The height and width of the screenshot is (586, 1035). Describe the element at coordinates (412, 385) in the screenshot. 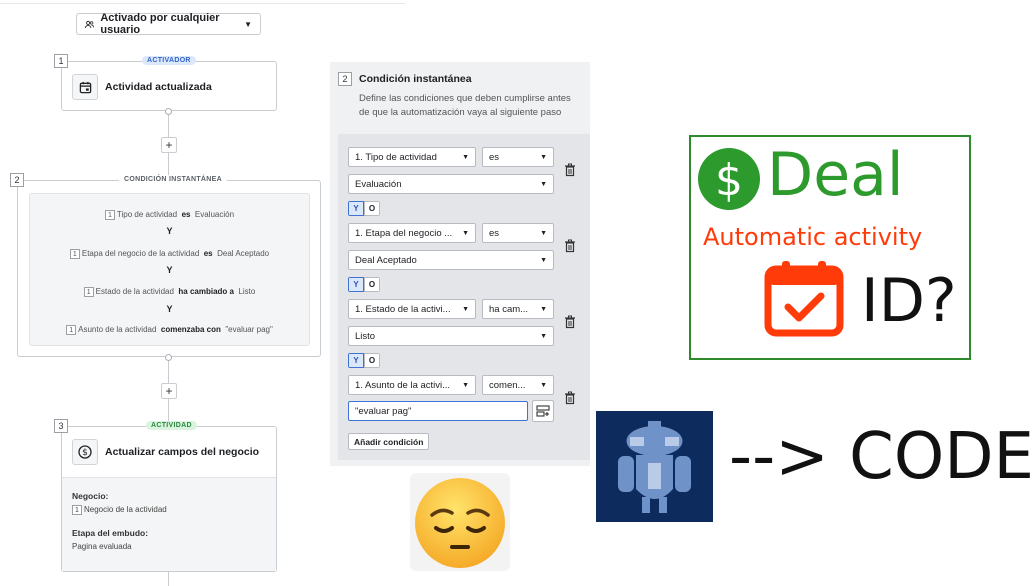

I see `condition-4-field-select: 1. Asunto de la activi... ▼` at that location.